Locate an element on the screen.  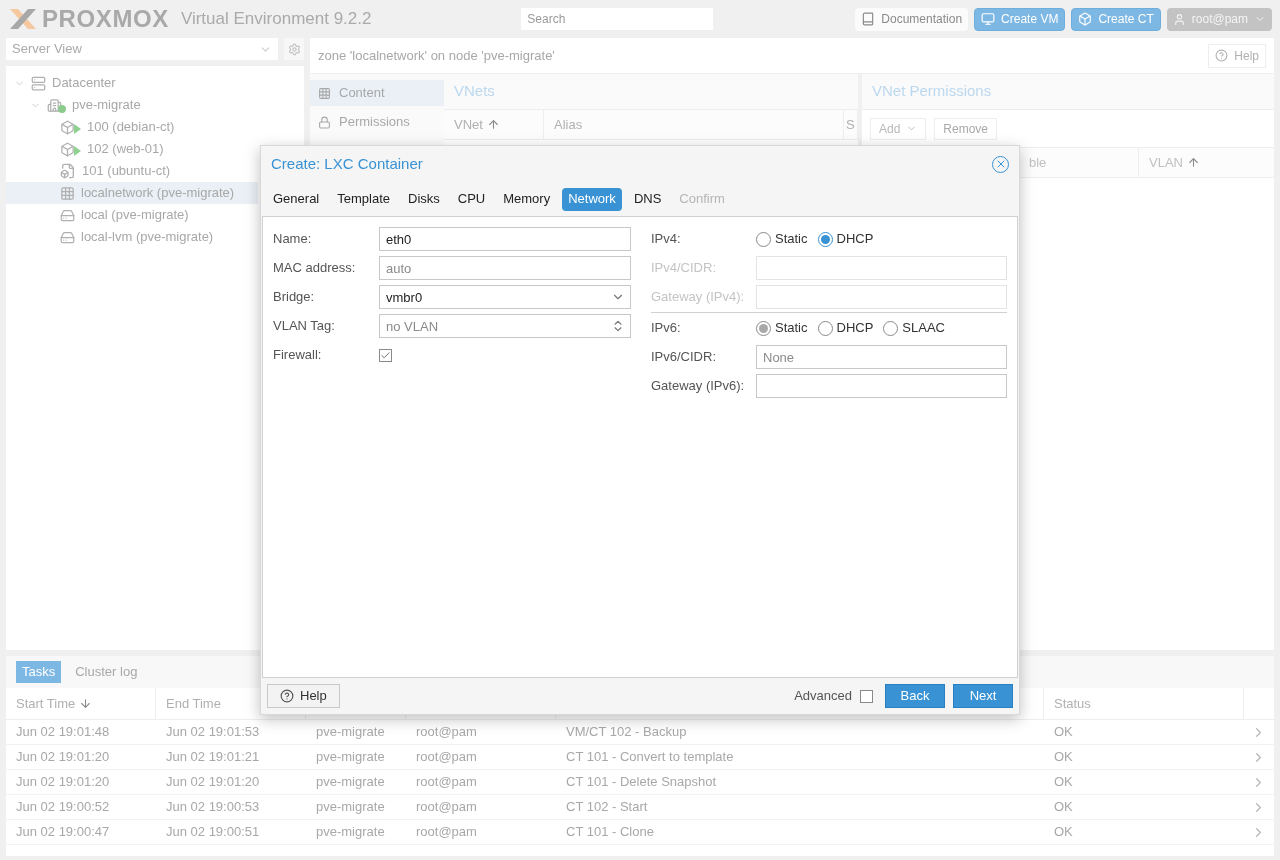
remove-button: Remove is located at coordinates (966, 128).